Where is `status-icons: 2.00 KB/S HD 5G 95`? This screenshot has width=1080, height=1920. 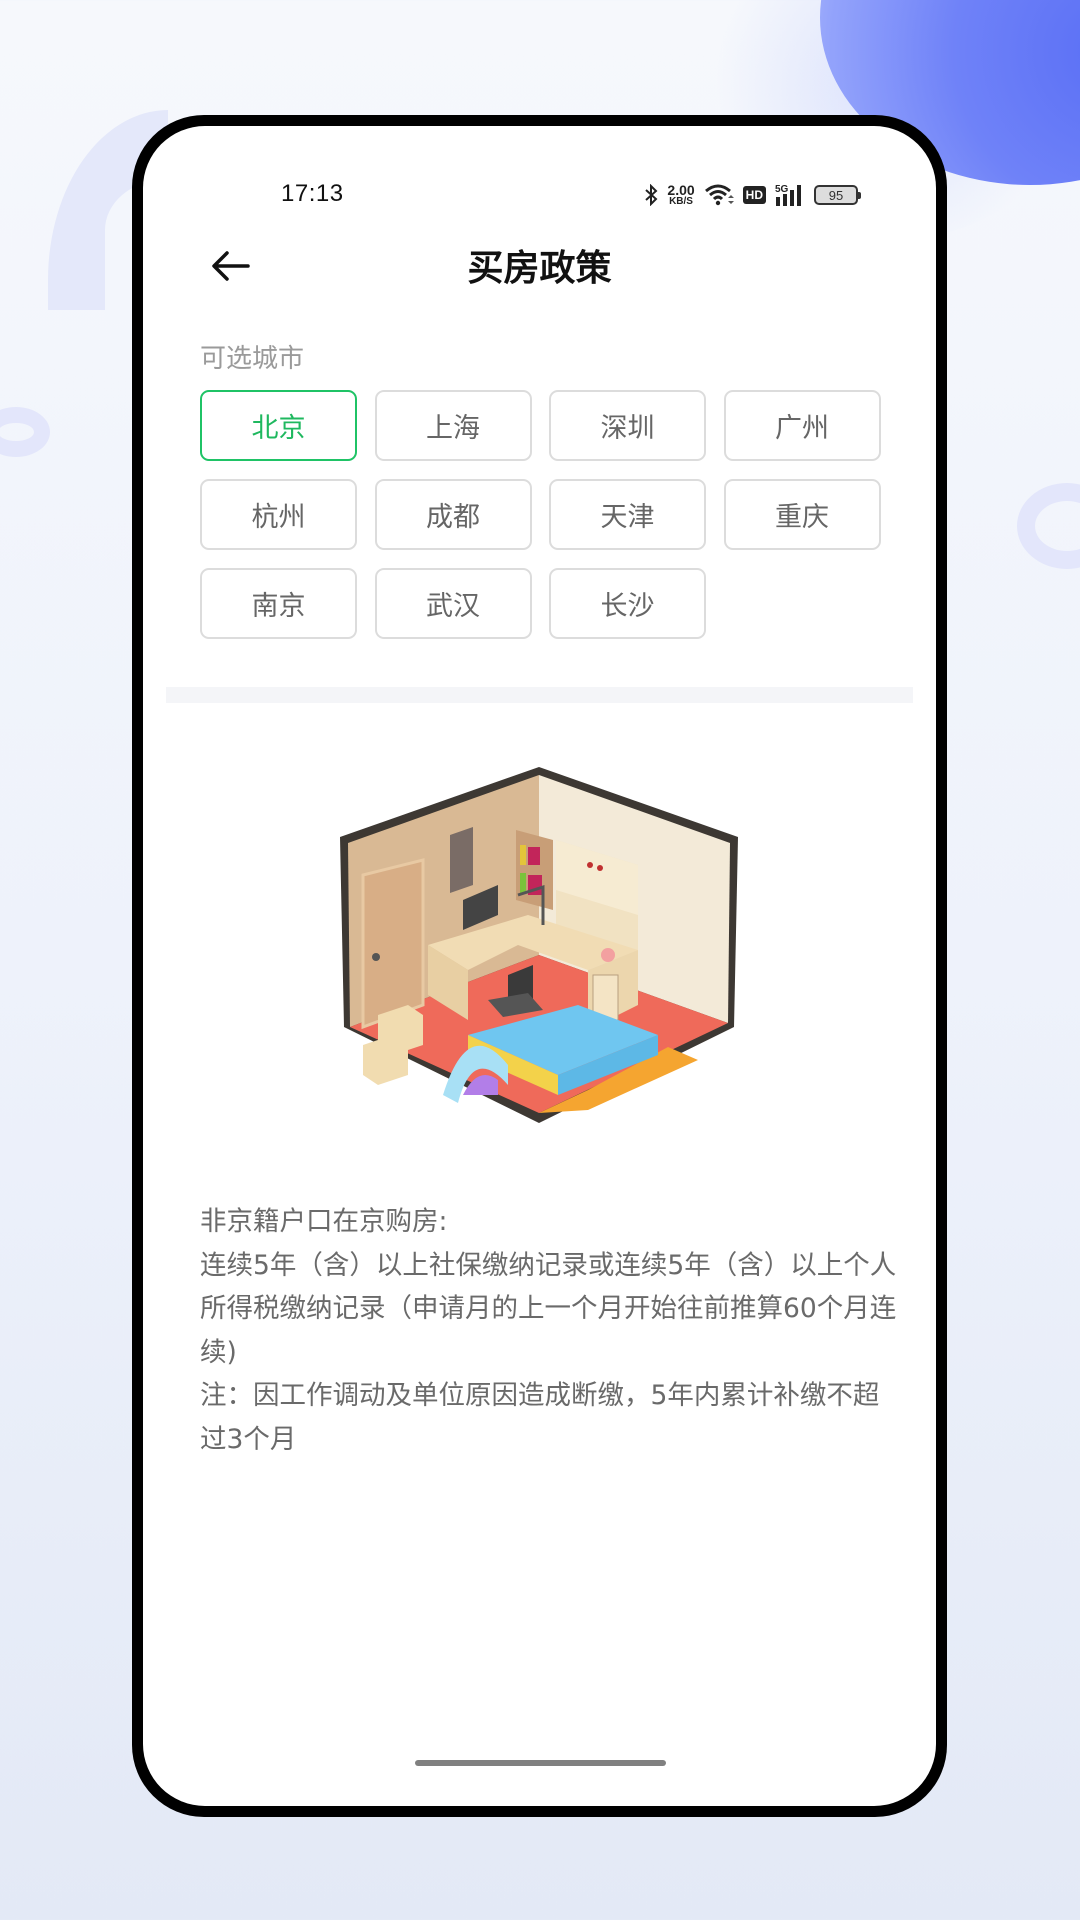 status-icons: 2.00 KB/S HD 5G 95 is located at coordinates (752, 195).